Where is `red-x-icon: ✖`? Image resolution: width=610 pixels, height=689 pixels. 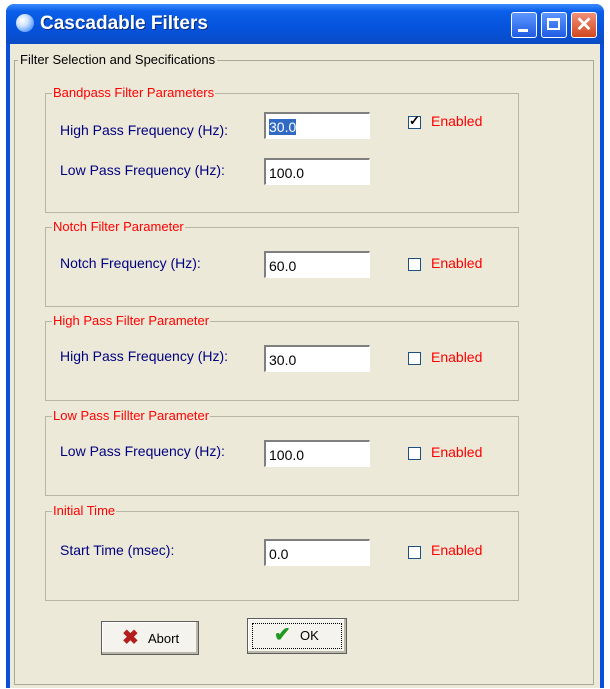 red-x-icon: ✖ is located at coordinates (130, 638).